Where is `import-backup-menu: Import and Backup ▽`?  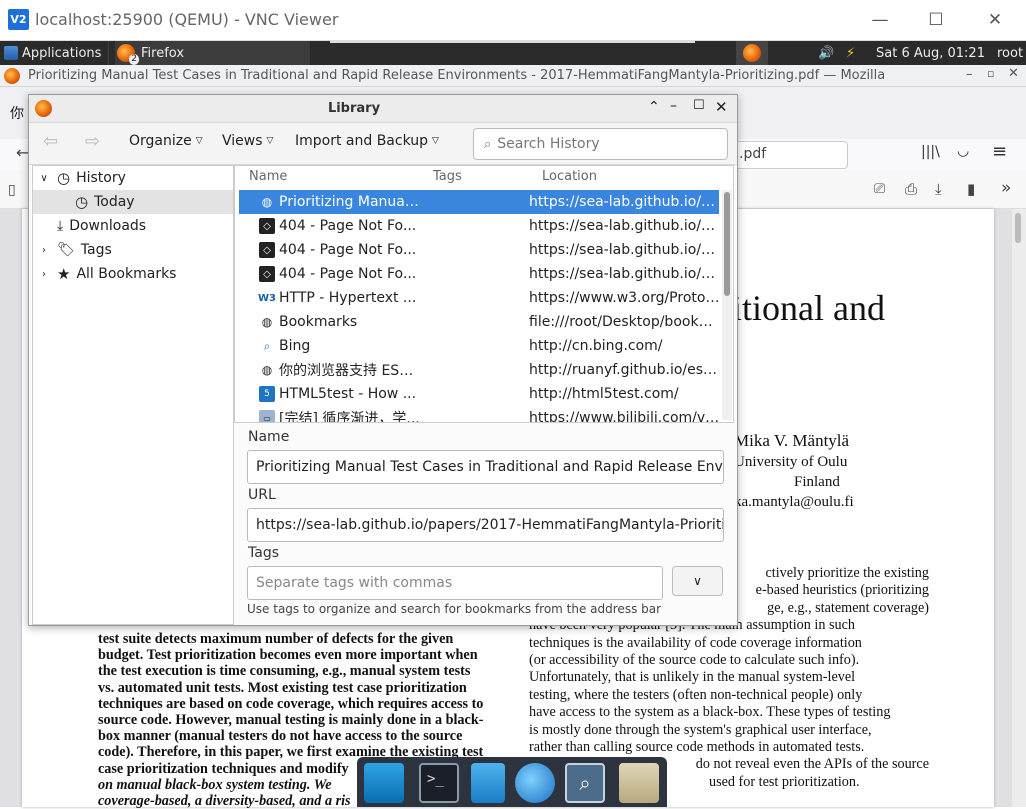 import-backup-menu: Import and Backup ▽ is located at coordinates (367, 141).